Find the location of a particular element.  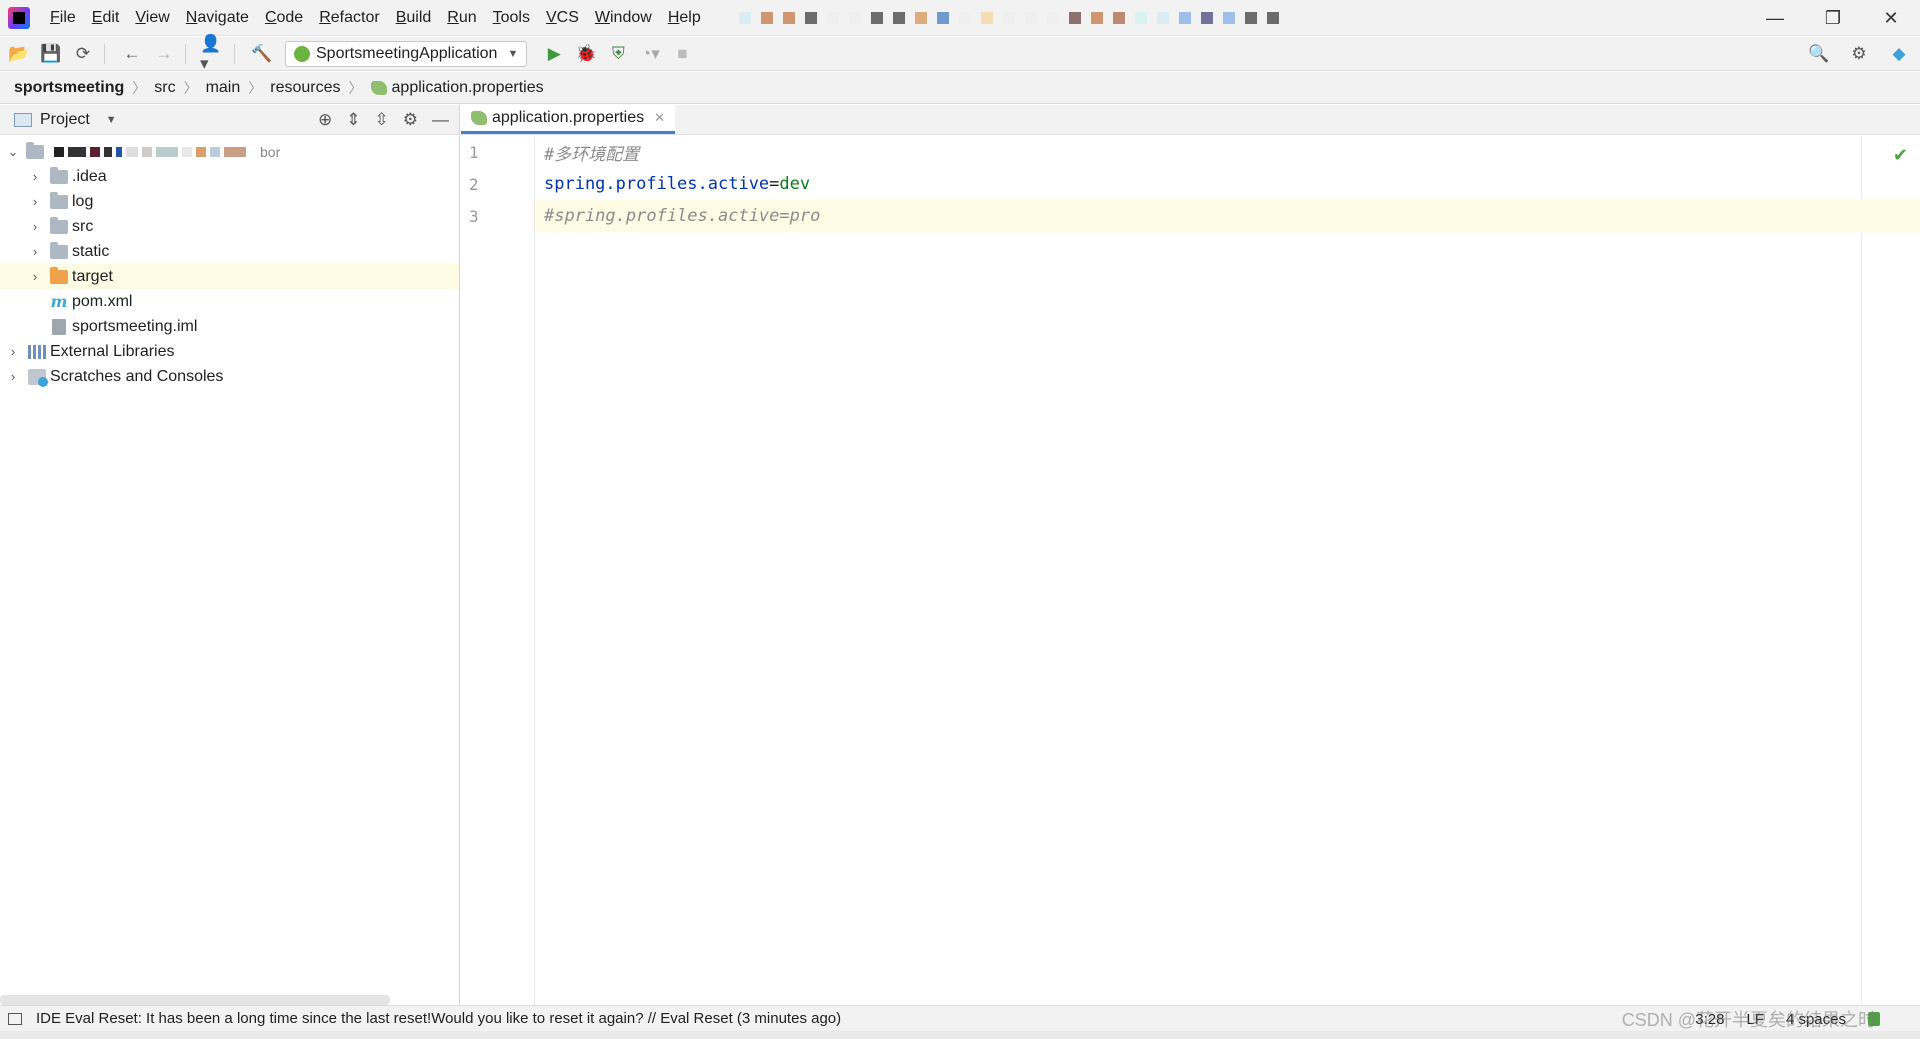

horizontal-scrollbar is located at coordinates (195, 1000).